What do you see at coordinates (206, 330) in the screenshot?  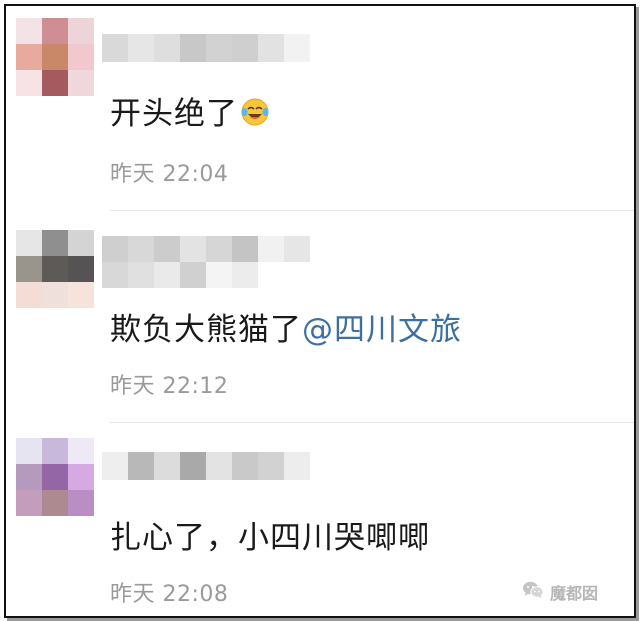 I see `comment-text-content: 欺负大熊猫了` at bounding box center [206, 330].